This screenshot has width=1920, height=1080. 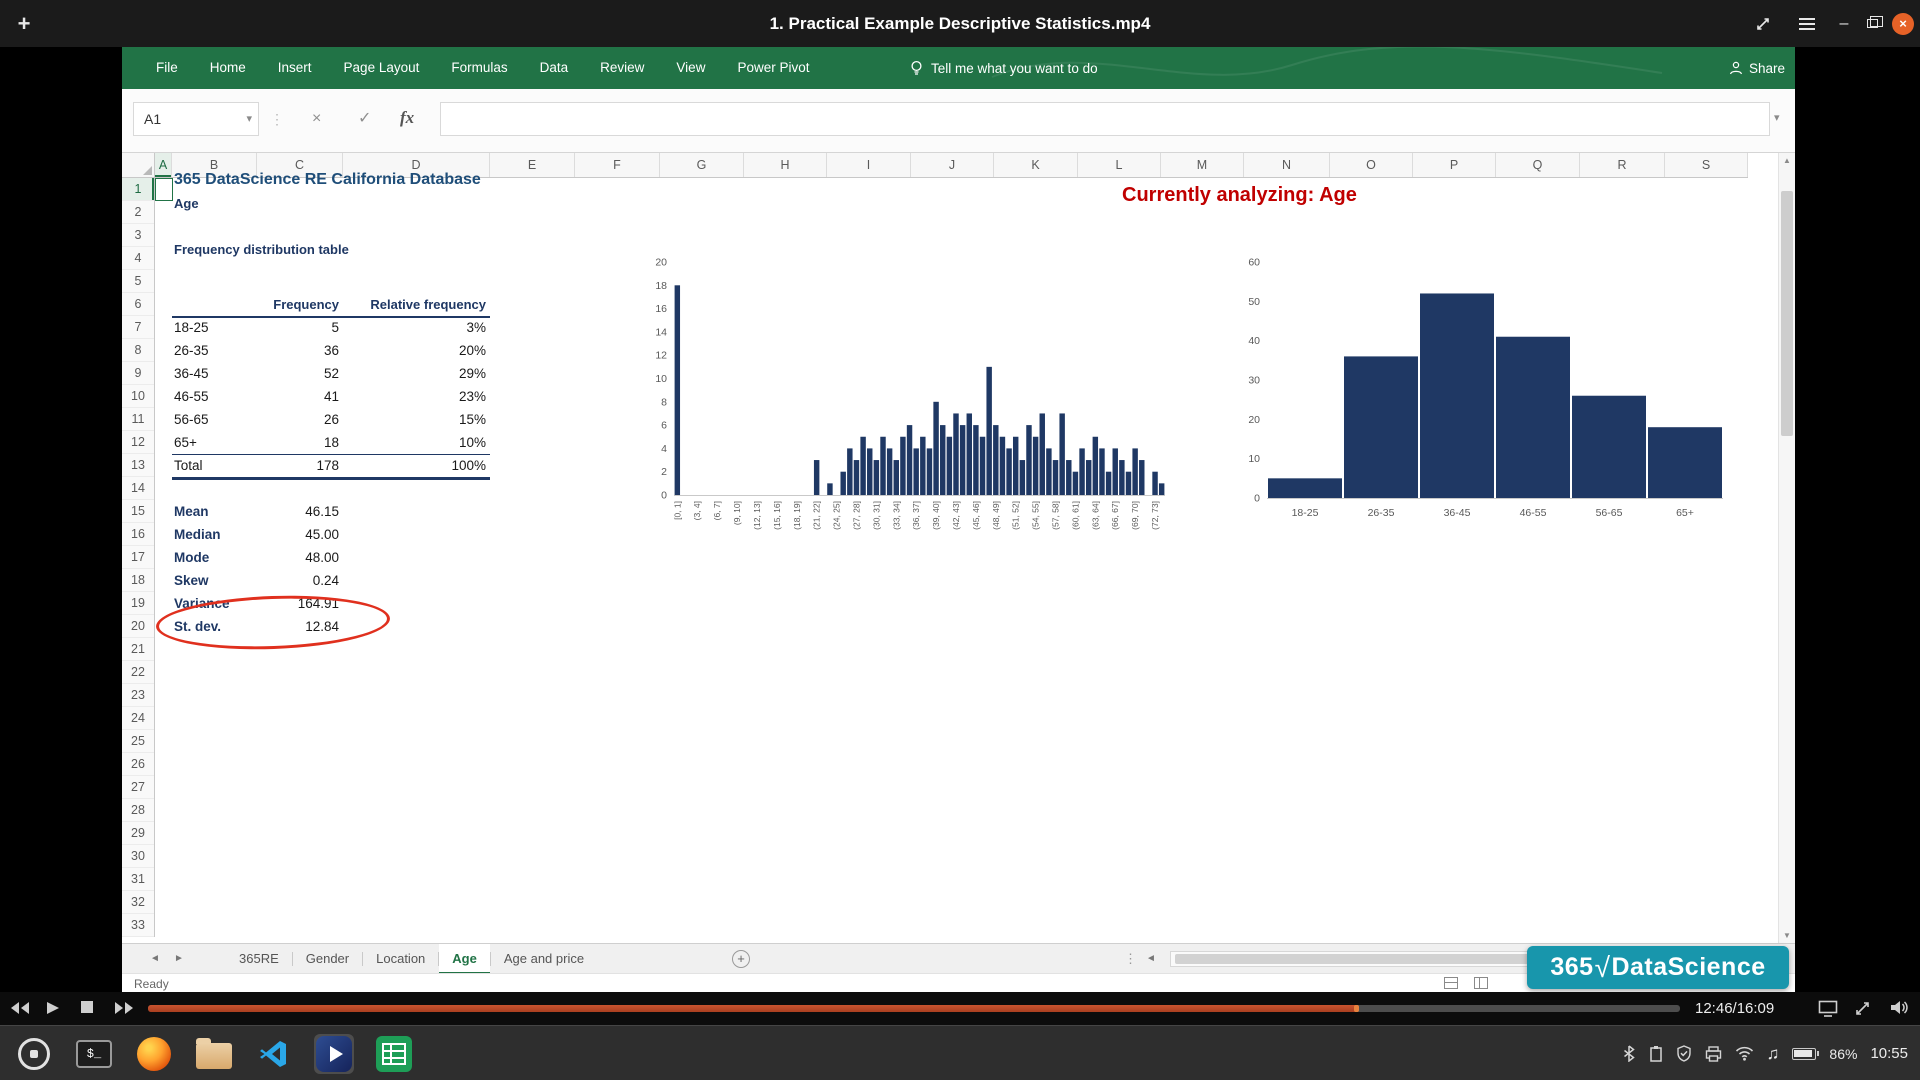 What do you see at coordinates (138, 741) in the screenshot?
I see `row-header-25: 25` at bounding box center [138, 741].